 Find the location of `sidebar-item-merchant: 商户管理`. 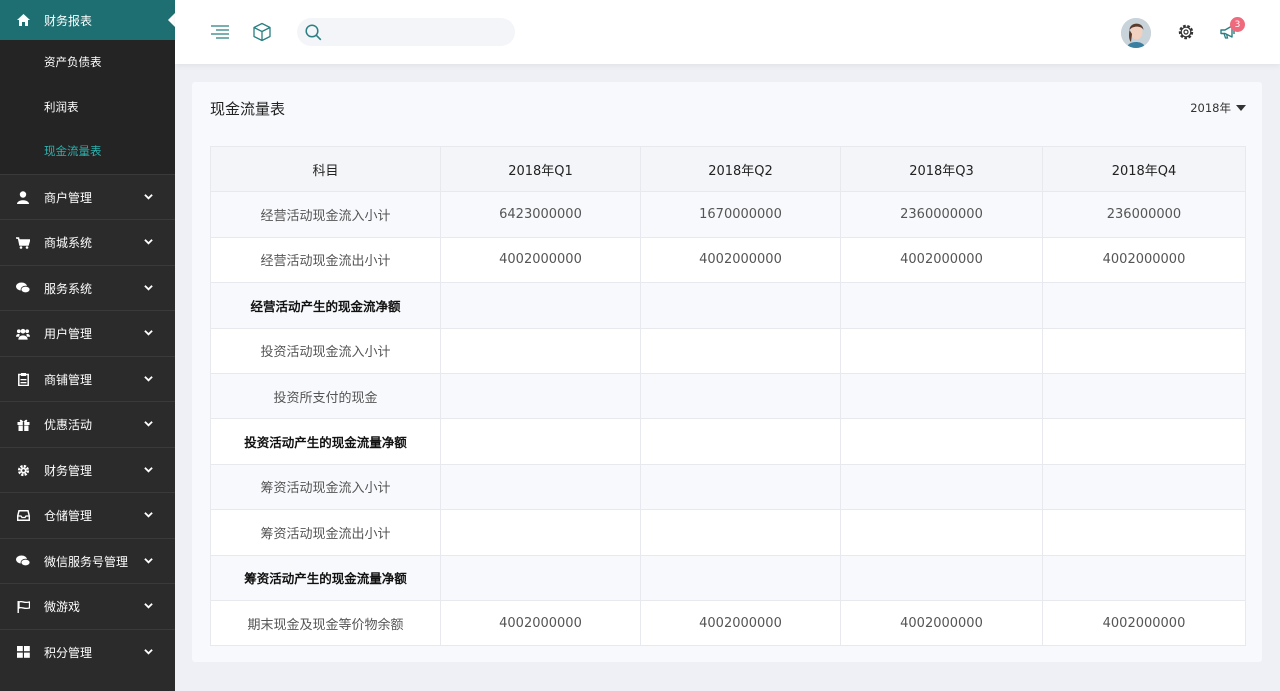

sidebar-item-merchant: 商户管理 is located at coordinates (87, 196).